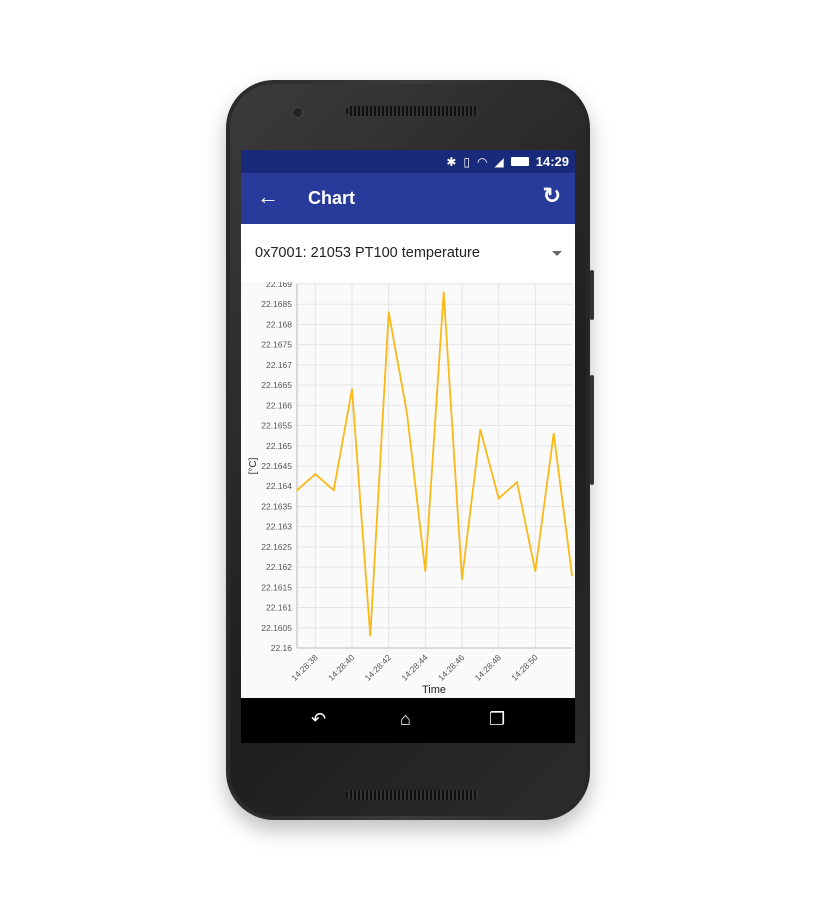 This screenshot has width=820, height=900. Describe the element at coordinates (467, 161) in the screenshot. I see `vibrate-icon: ▯` at that location.